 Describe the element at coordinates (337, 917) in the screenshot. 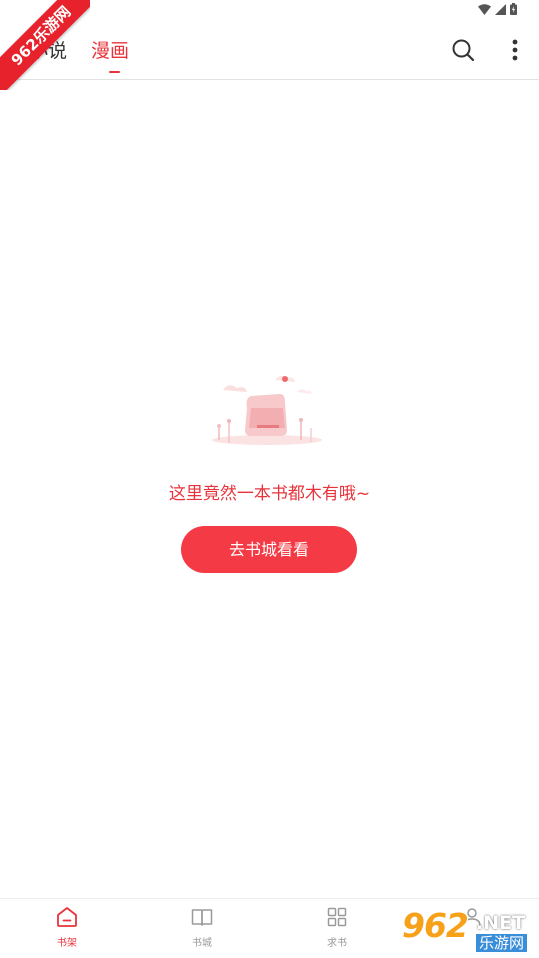

I see `grid-icon` at that location.